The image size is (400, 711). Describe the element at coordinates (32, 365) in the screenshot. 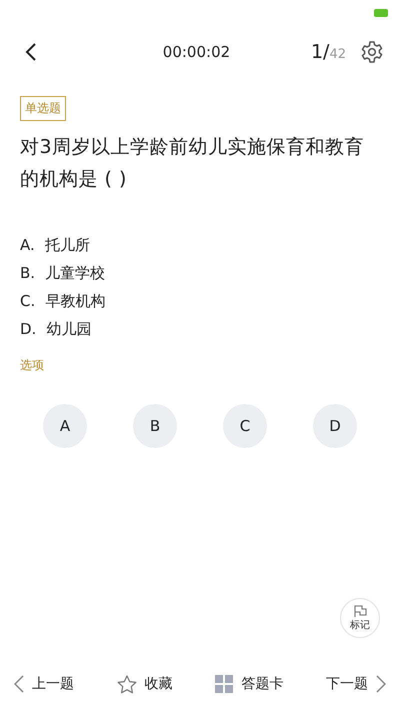

I see `answer-label: 选项` at that location.